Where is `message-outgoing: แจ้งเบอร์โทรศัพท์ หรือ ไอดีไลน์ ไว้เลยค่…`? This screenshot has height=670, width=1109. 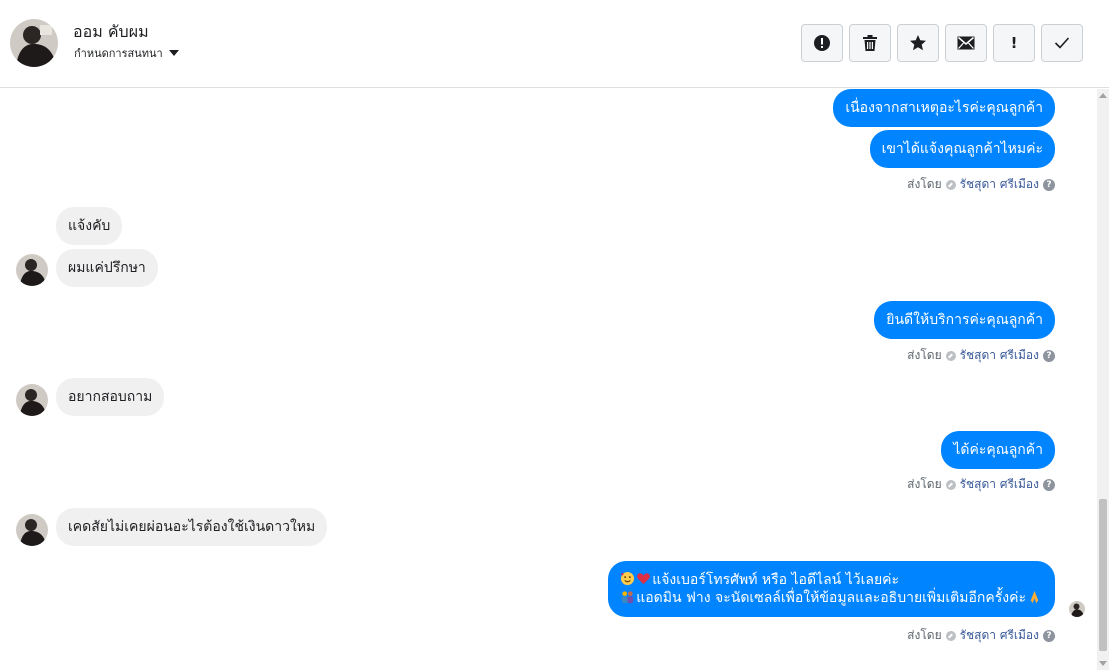 message-outgoing: แจ้งเบอร์โทรศัพท์ หรือ ไอดีไลน์ ไว้เลยค่… is located at coordinates (831, 589).